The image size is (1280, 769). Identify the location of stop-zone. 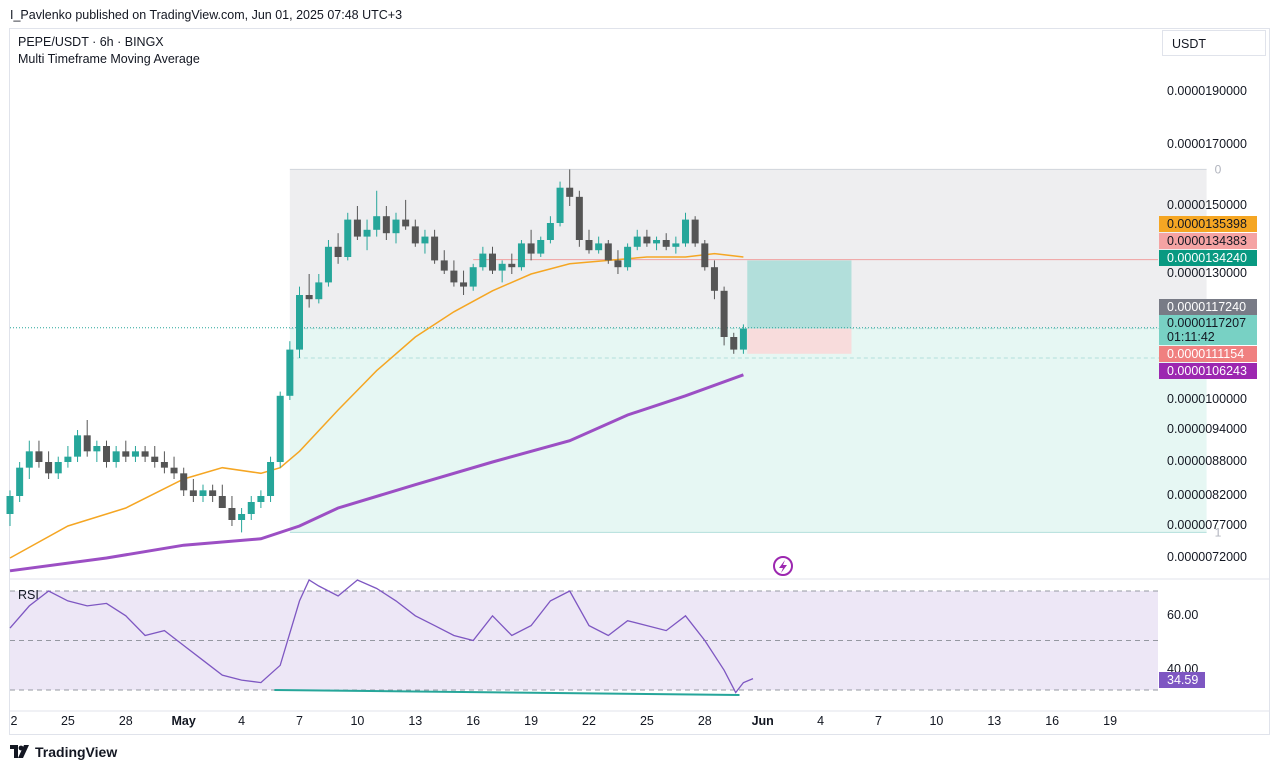
(799, 341).